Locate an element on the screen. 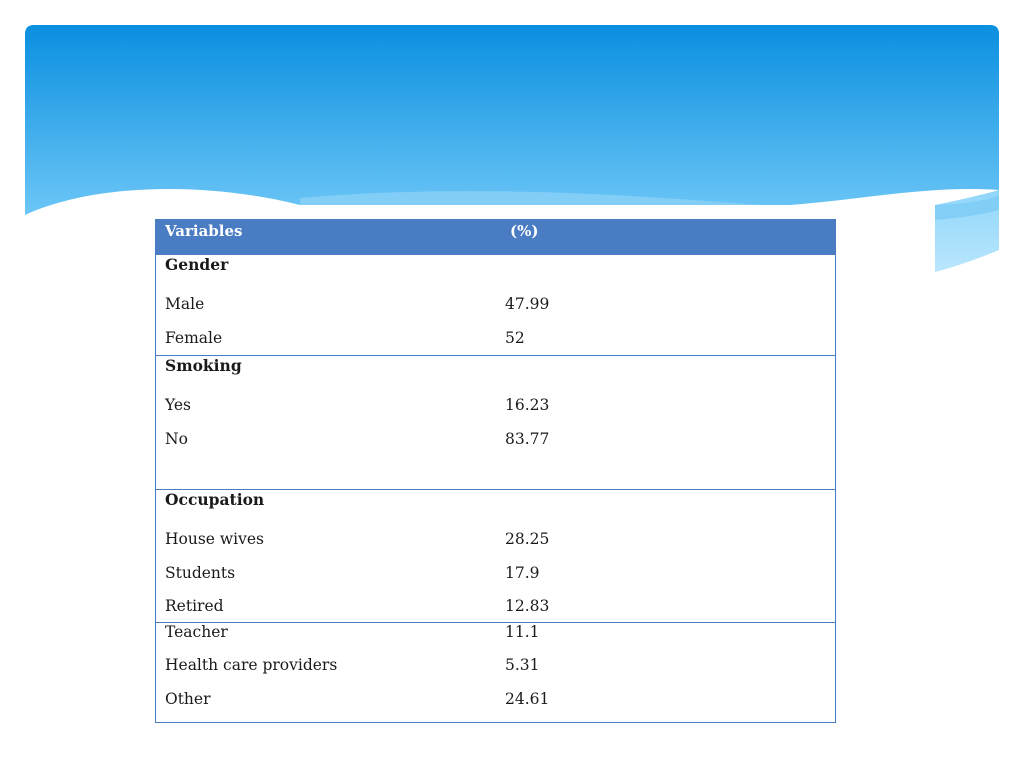  row-value: 83.77 is located at coordinates (527, 438).